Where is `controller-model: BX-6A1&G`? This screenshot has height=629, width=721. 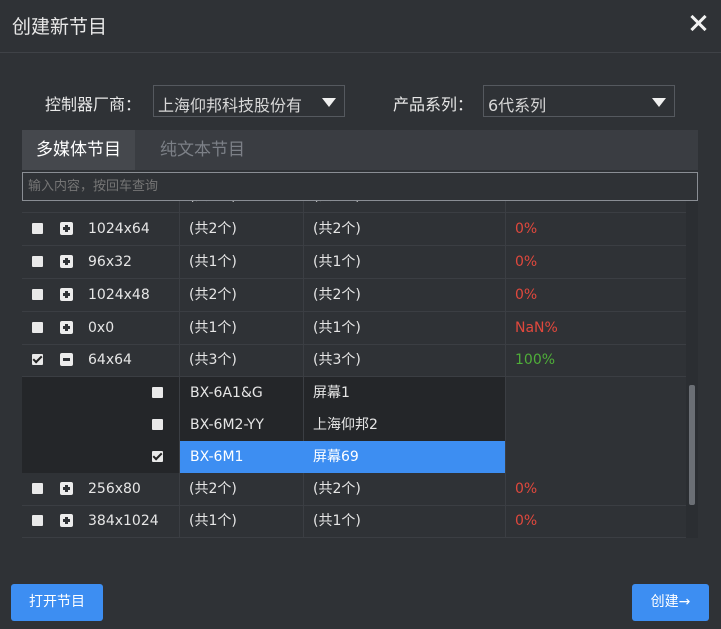 controller-model: BX-6A1&G is located at coordinates (241, 393).